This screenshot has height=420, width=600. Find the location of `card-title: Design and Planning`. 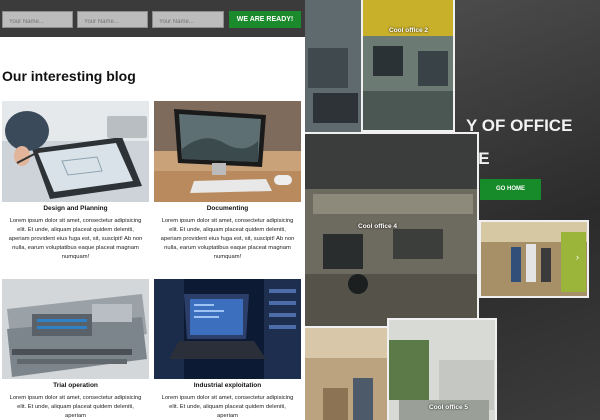

card-title: Design and Planning is located at coordinates (75, 208).